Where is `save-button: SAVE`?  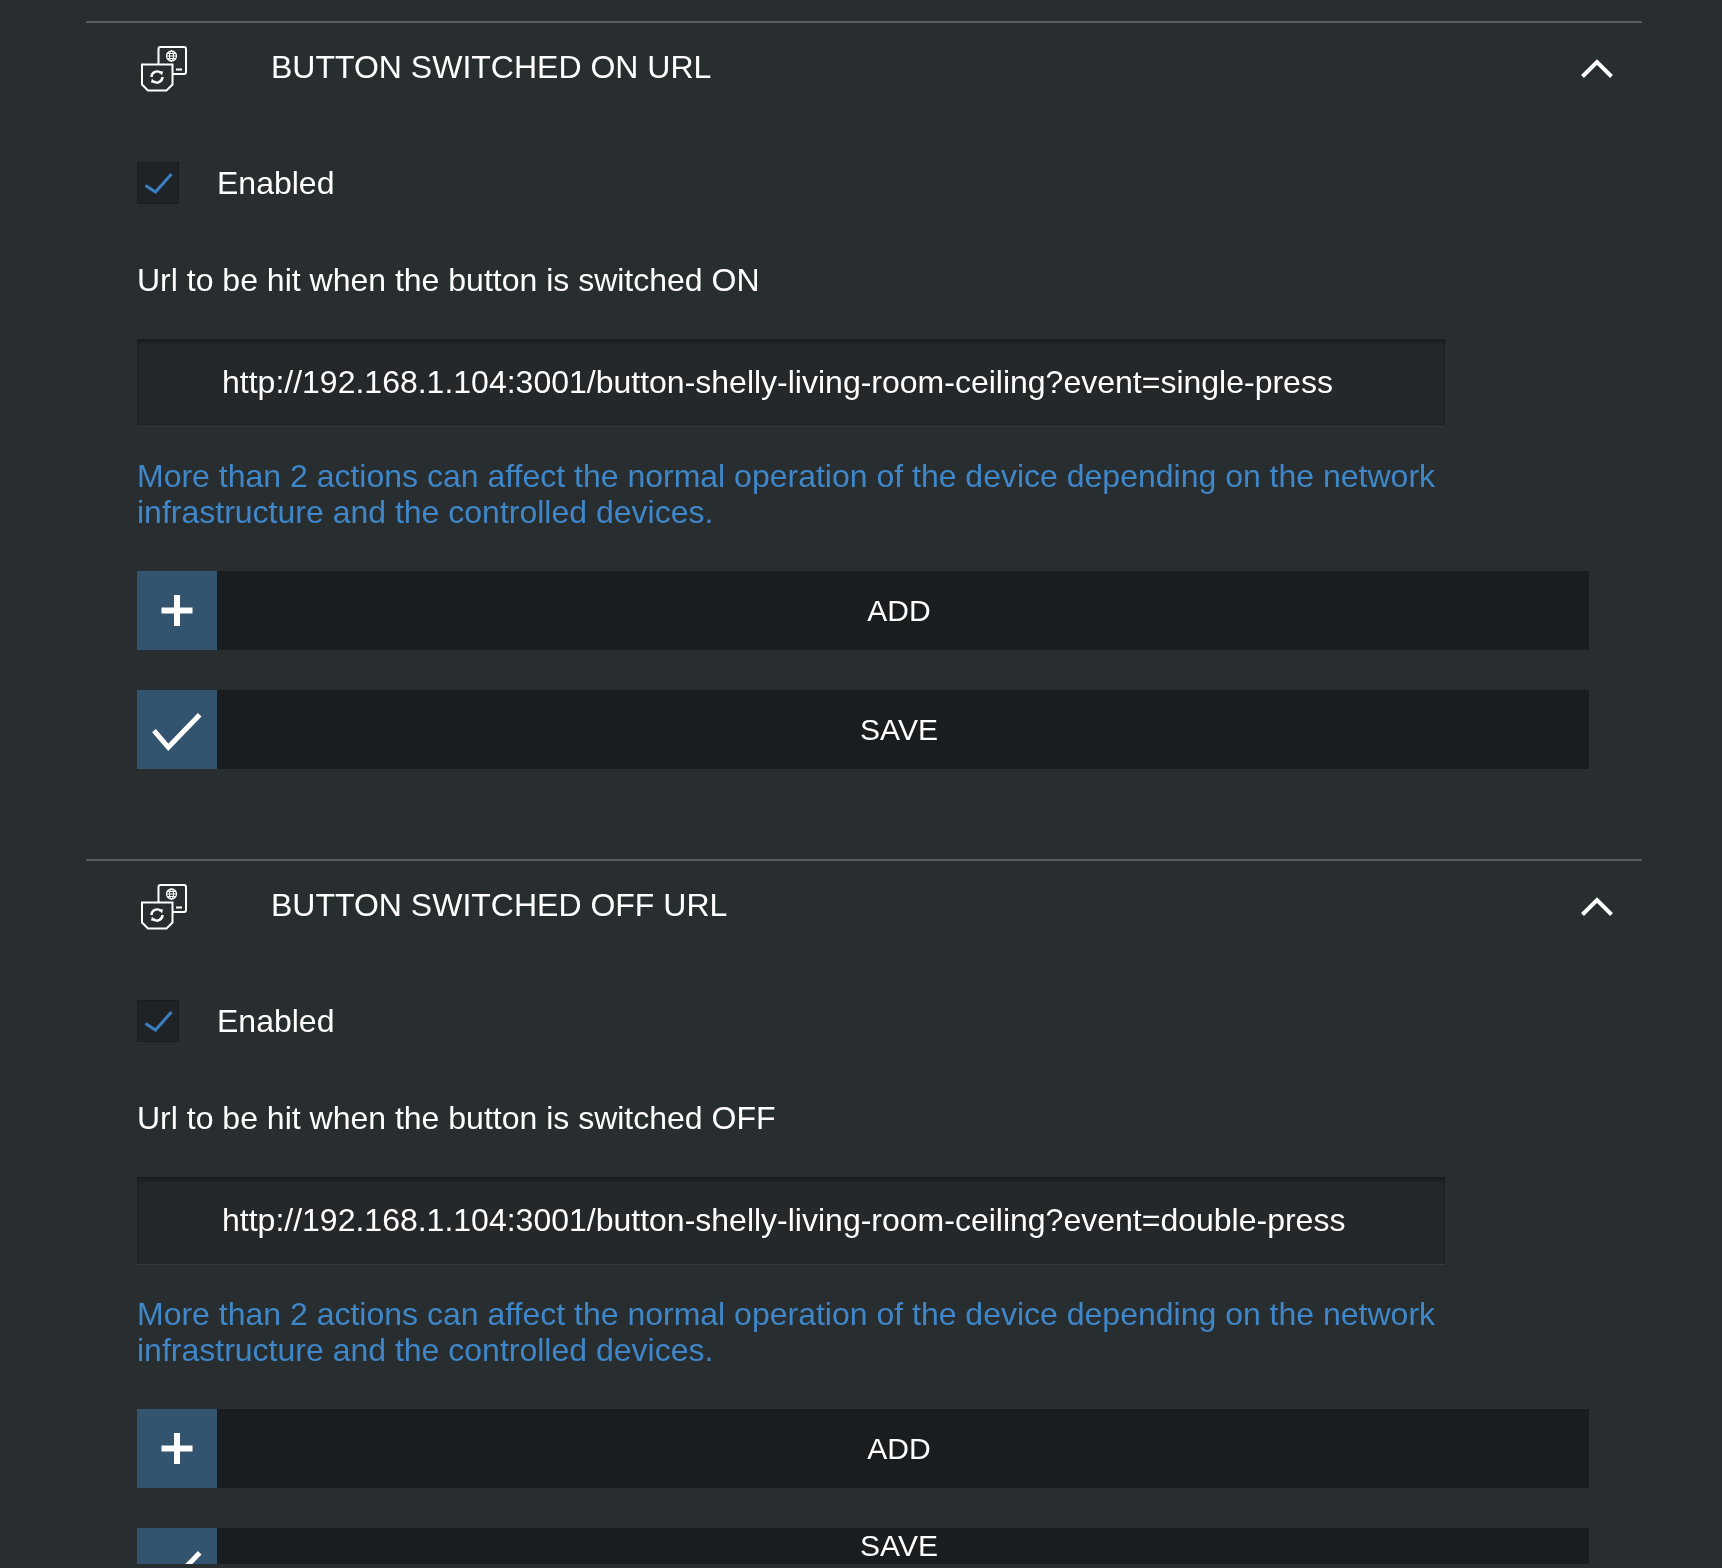 save-button: SAVE is located at coordinates (863, 729).